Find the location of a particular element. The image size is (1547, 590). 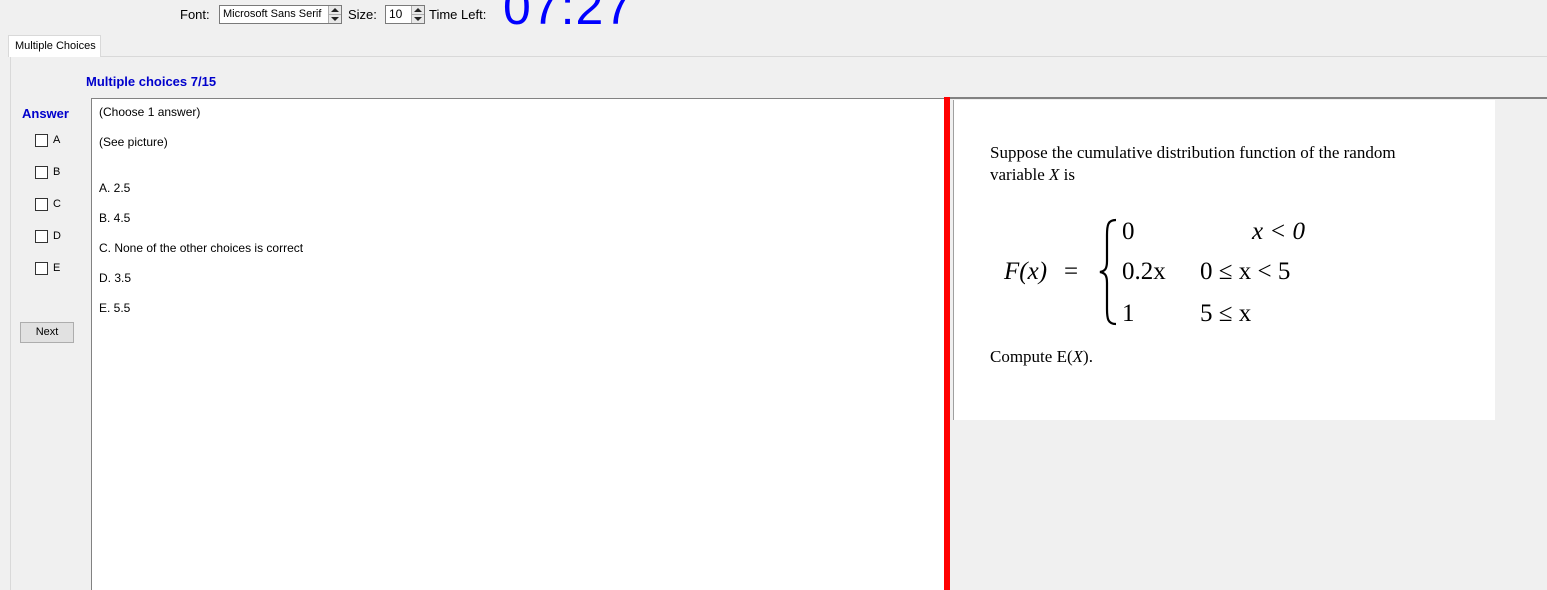

size-label: Size: is located at coordinates (362, 14).